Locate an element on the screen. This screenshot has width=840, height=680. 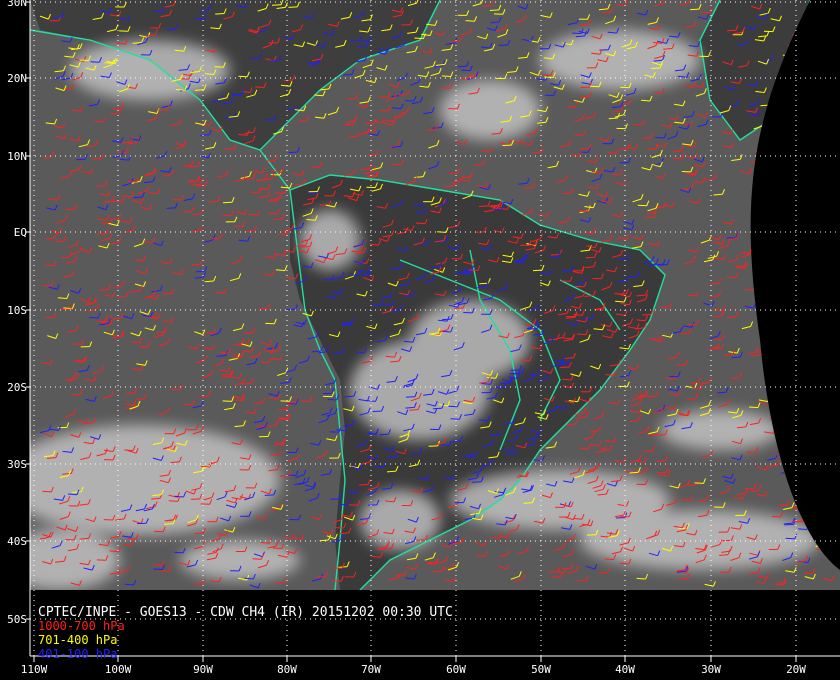
longitude-label: 80W is located at coordinates (287, 669).